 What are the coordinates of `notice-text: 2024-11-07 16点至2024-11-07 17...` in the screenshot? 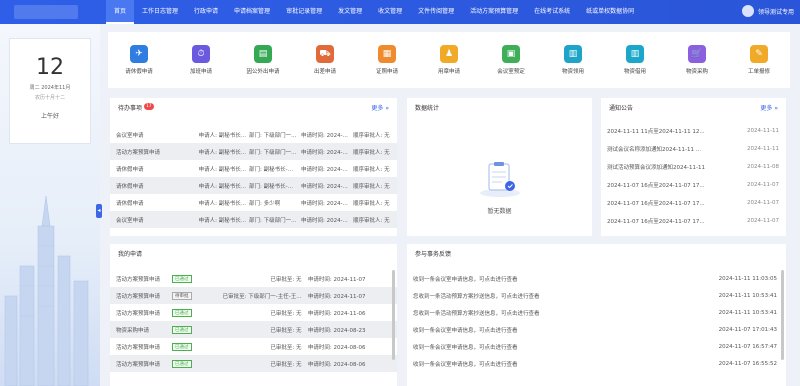 It's located at (656, 204).